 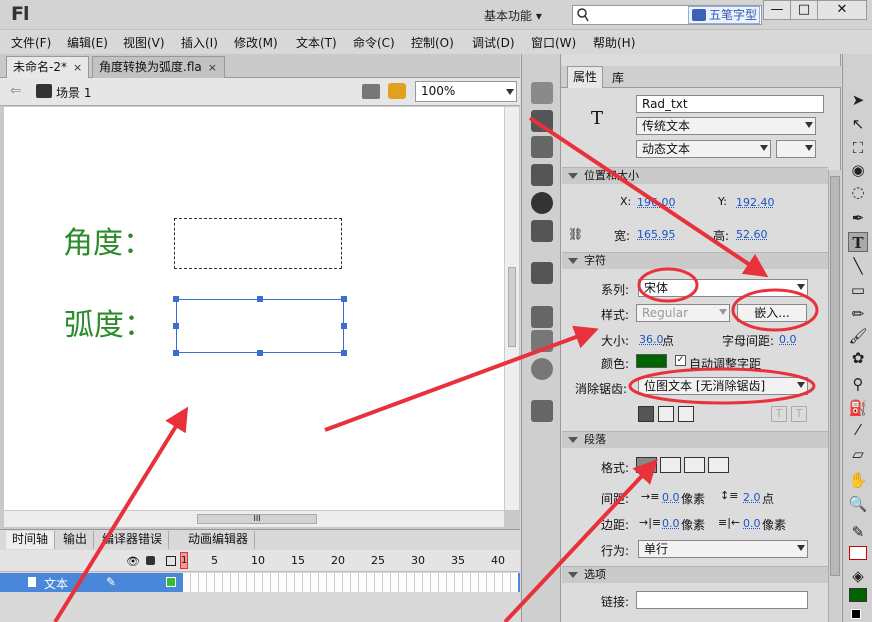 I want to click on text-type-select: 动态文本, so click(x=703, y=149).